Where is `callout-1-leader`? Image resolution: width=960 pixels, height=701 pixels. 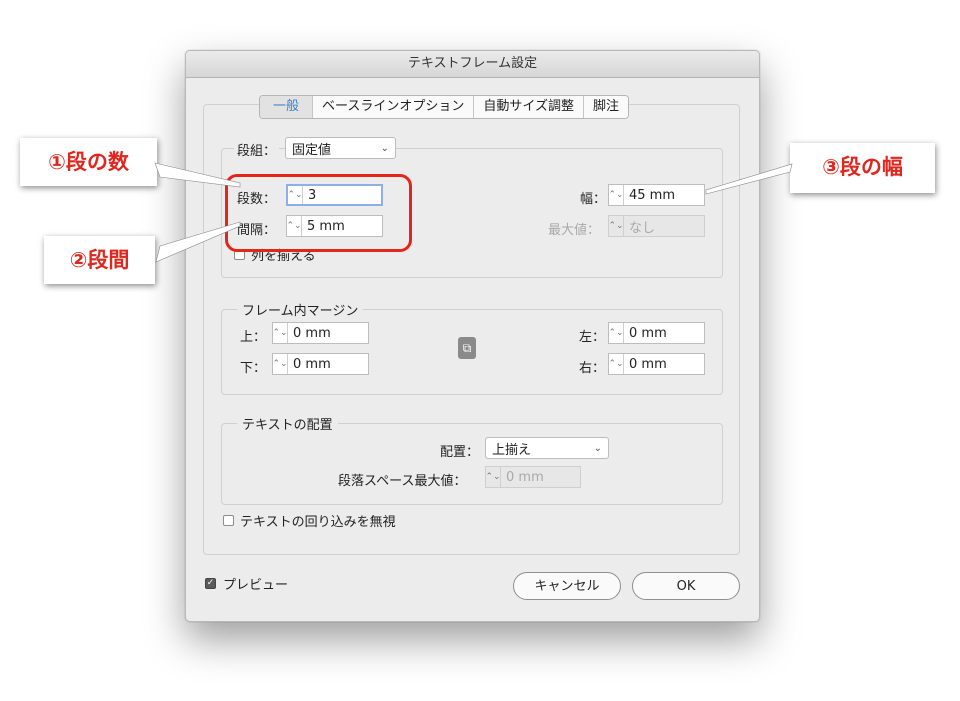
callout-1-leader is located at coordinates (197, 175).